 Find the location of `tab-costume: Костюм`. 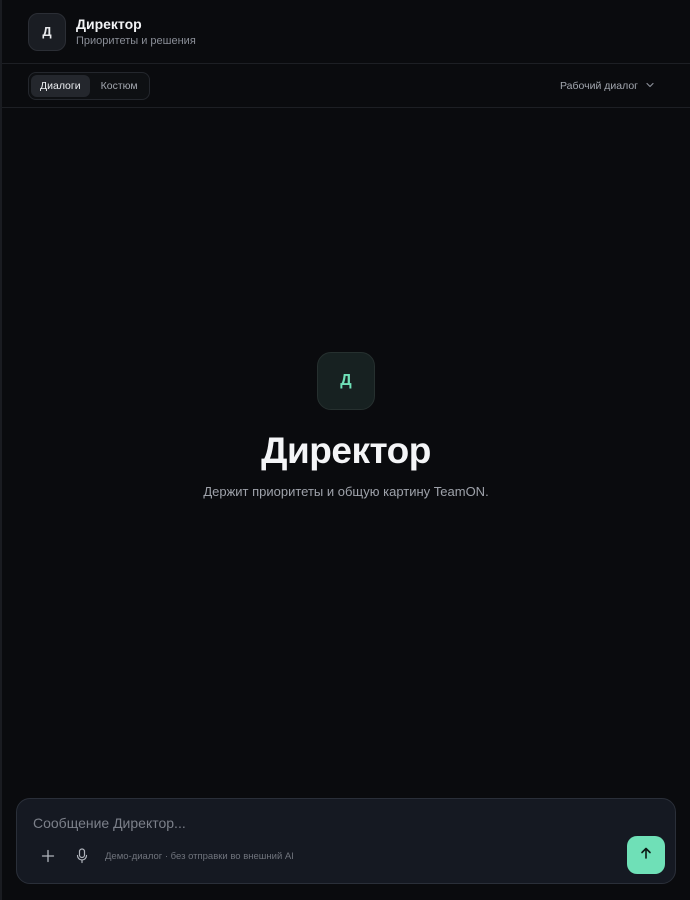

tab-costume: Костюм is located at coordinates (119, 86).